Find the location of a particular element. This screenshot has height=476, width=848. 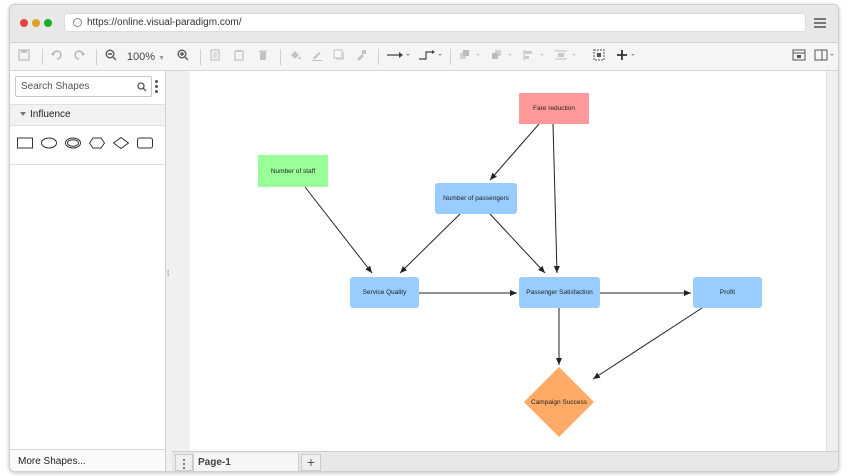

undo-button is located at coordinates (56, 57).